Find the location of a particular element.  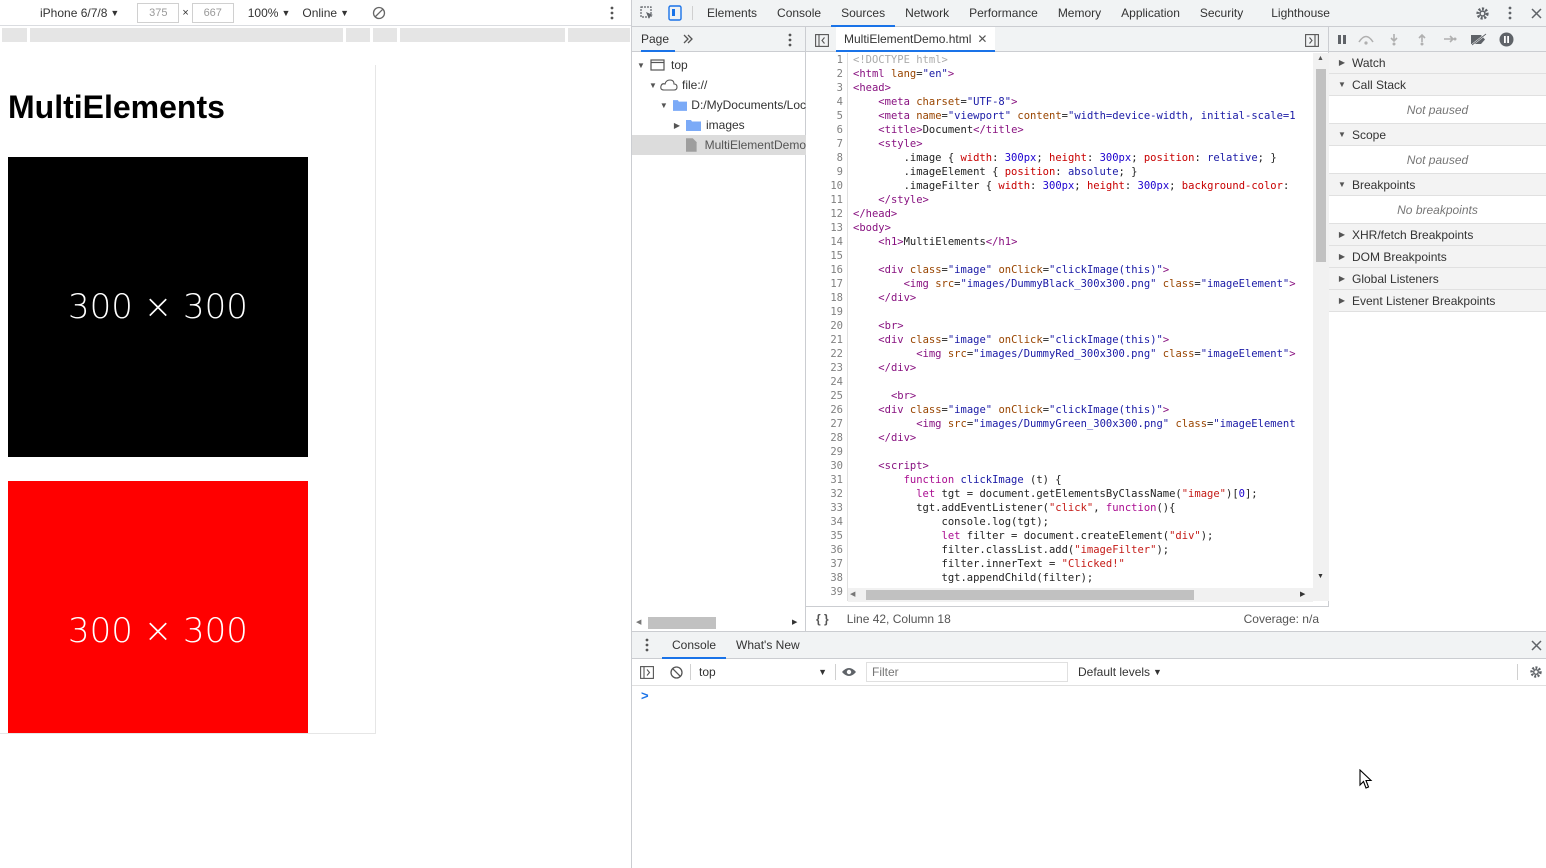

close-devtools-button is located at coordinates (1536, 13).